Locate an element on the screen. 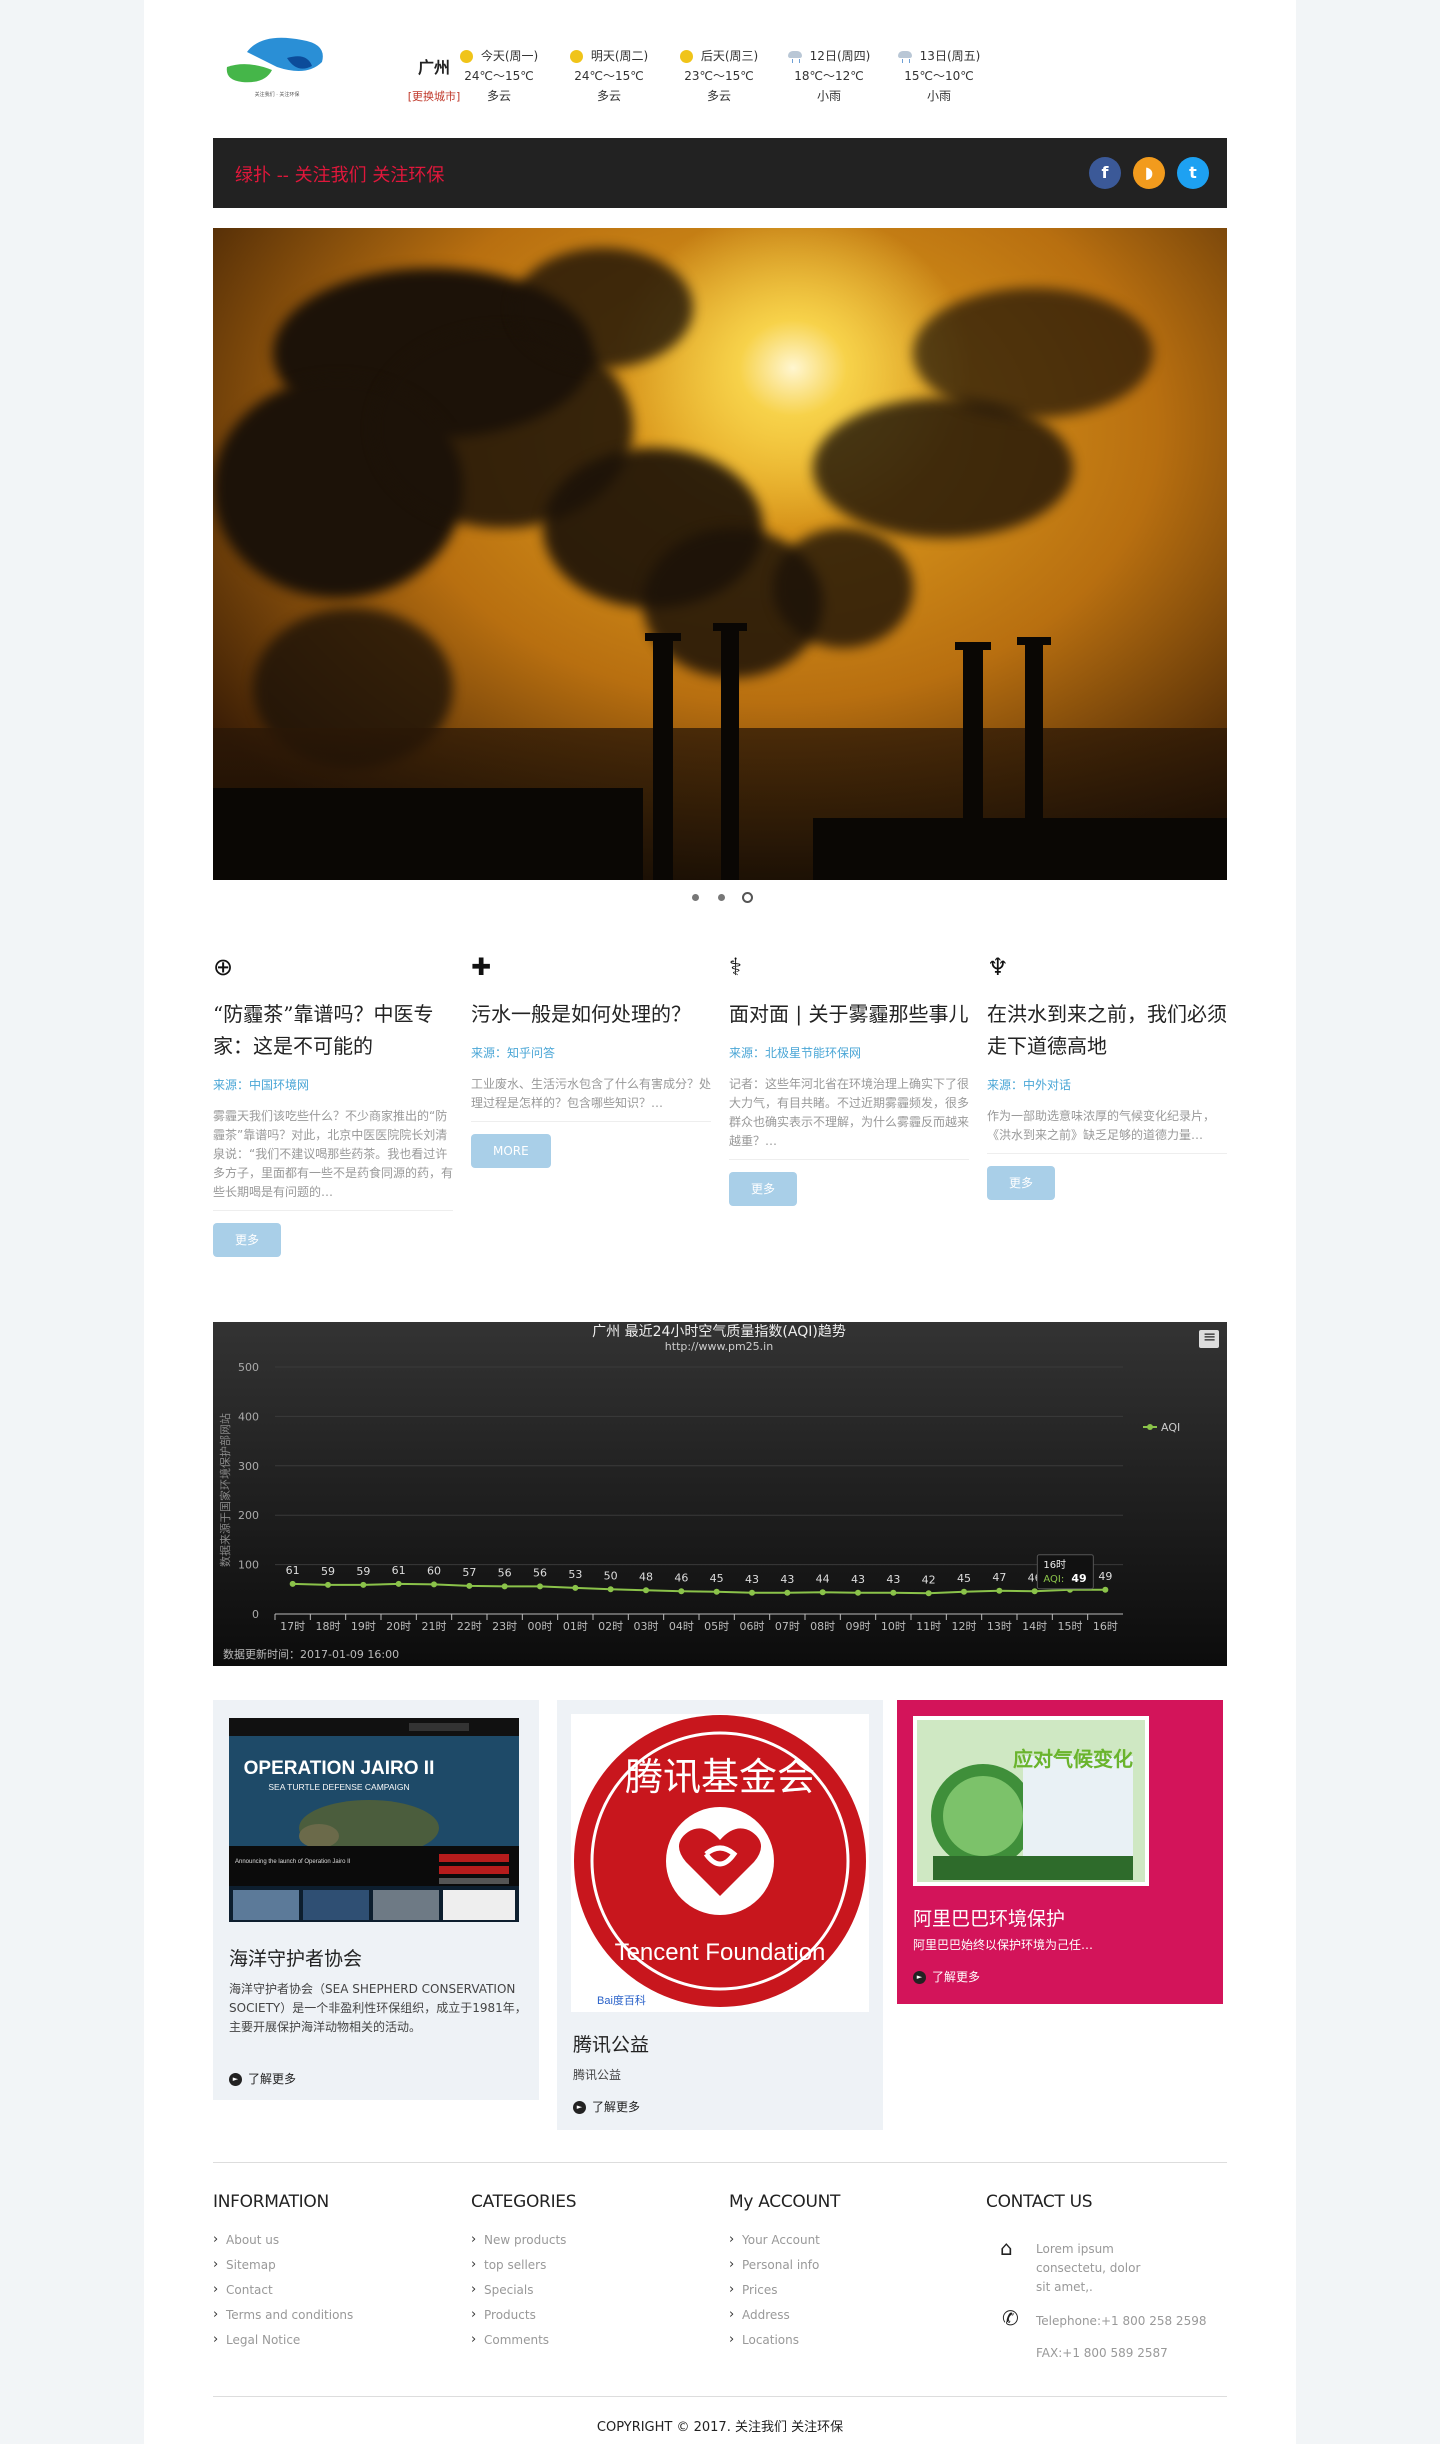 This screenshot has height=2444, width=1440. card-description: 腾讯公益 is located at coordinates (597, 2075).